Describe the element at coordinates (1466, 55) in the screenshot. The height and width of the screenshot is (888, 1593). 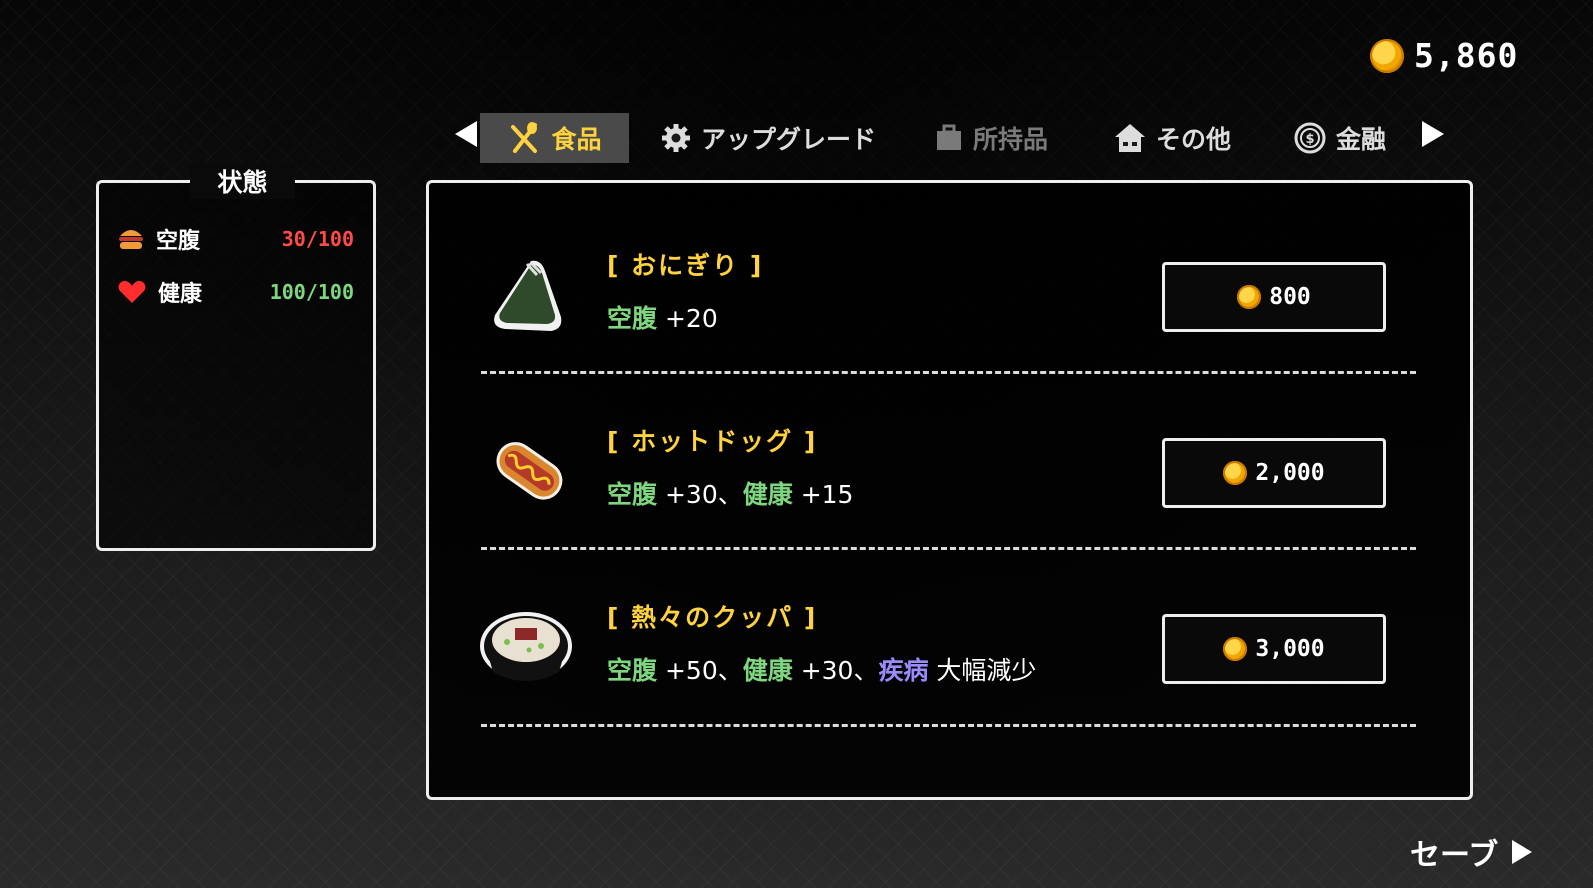
I see `coin-count: 5,860` at that location.